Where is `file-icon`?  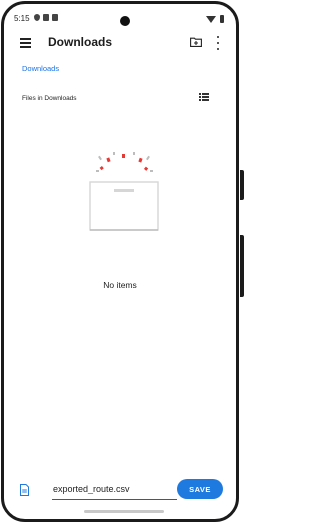
file-icon is located at coordinates (24, 490).